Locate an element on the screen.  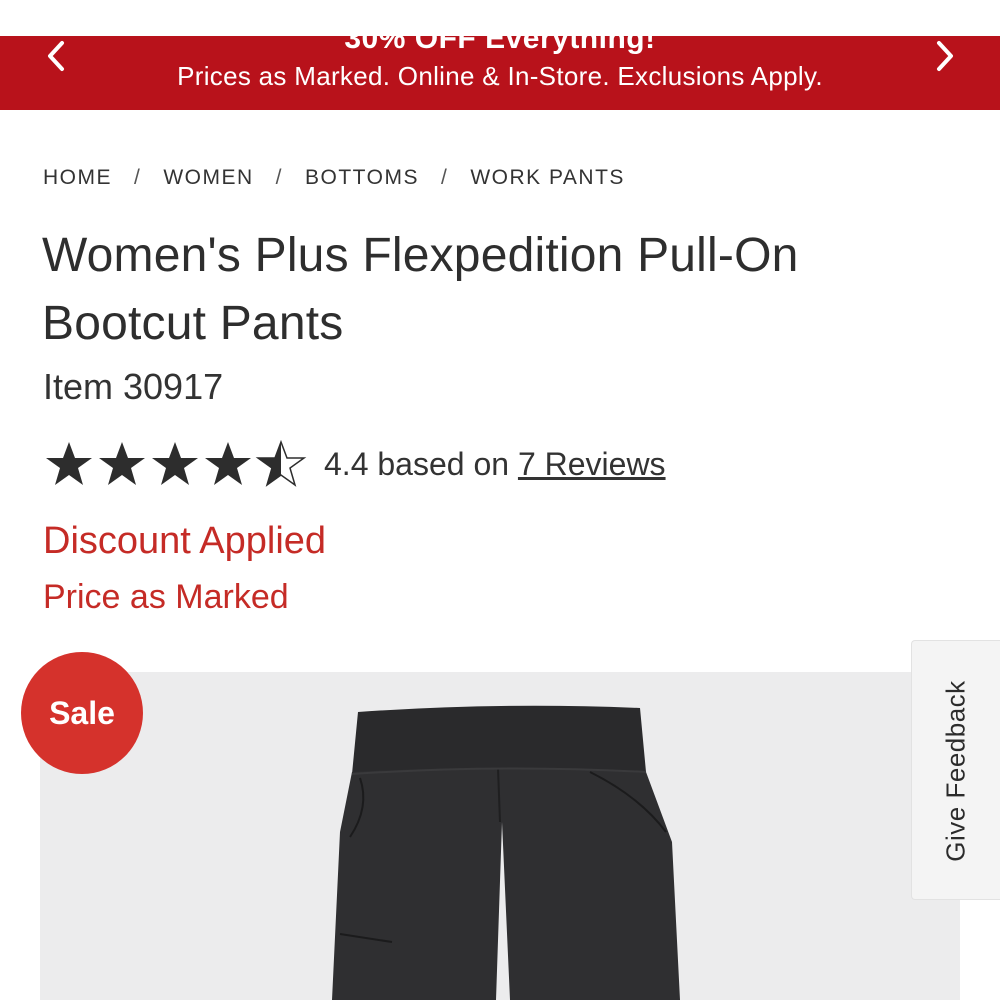
breadcrumb: HOME / WOMEN / BOTTOMS / WORK PANTS is located at coordinates (334, 178).